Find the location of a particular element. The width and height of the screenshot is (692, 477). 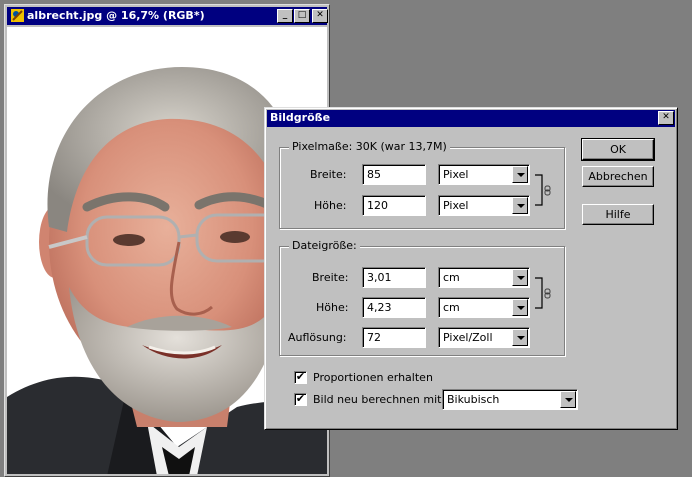

pixel-width-input: 85 is located at coordinates (394, 174).